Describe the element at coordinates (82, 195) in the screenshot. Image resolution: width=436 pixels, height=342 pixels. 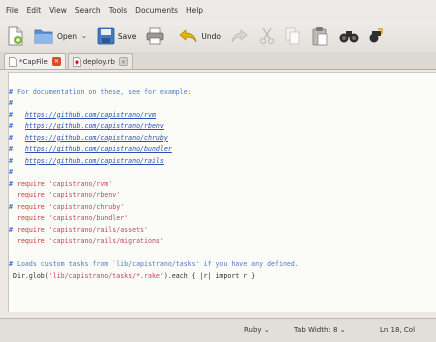
I see `token-str: 'capistrano/rbenv'` at that location.